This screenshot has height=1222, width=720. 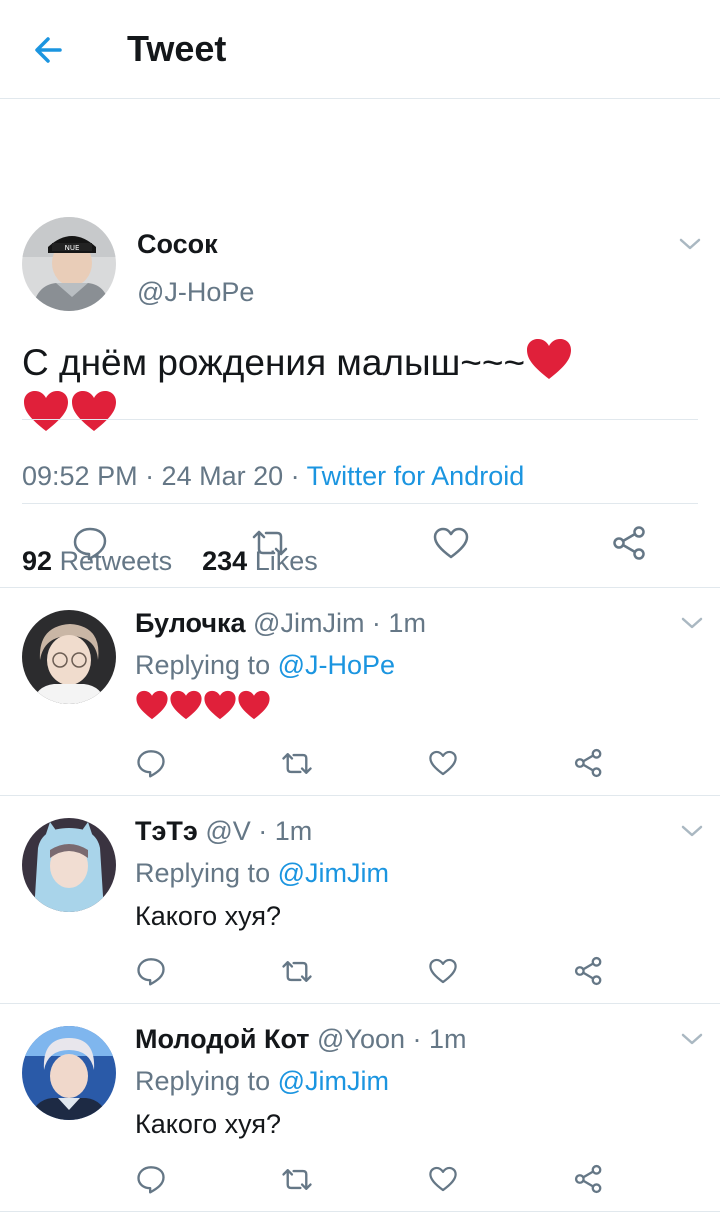 What do you see at coordinates (166, 831) in the screenshot?
I see `author-name: ТэТэ` at bounding box center [166, 831].